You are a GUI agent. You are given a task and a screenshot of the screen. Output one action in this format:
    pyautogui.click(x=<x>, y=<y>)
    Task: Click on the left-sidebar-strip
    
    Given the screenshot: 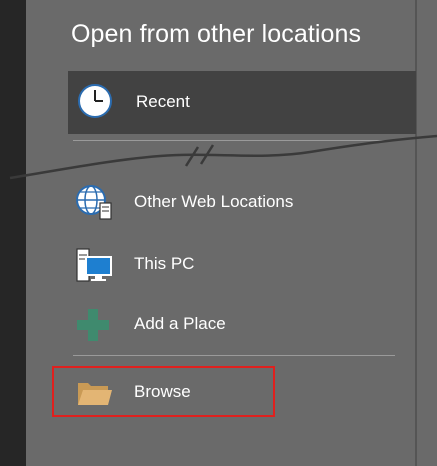 What is the action you would take?
    pyautogui.click(x=13, y=233)
    